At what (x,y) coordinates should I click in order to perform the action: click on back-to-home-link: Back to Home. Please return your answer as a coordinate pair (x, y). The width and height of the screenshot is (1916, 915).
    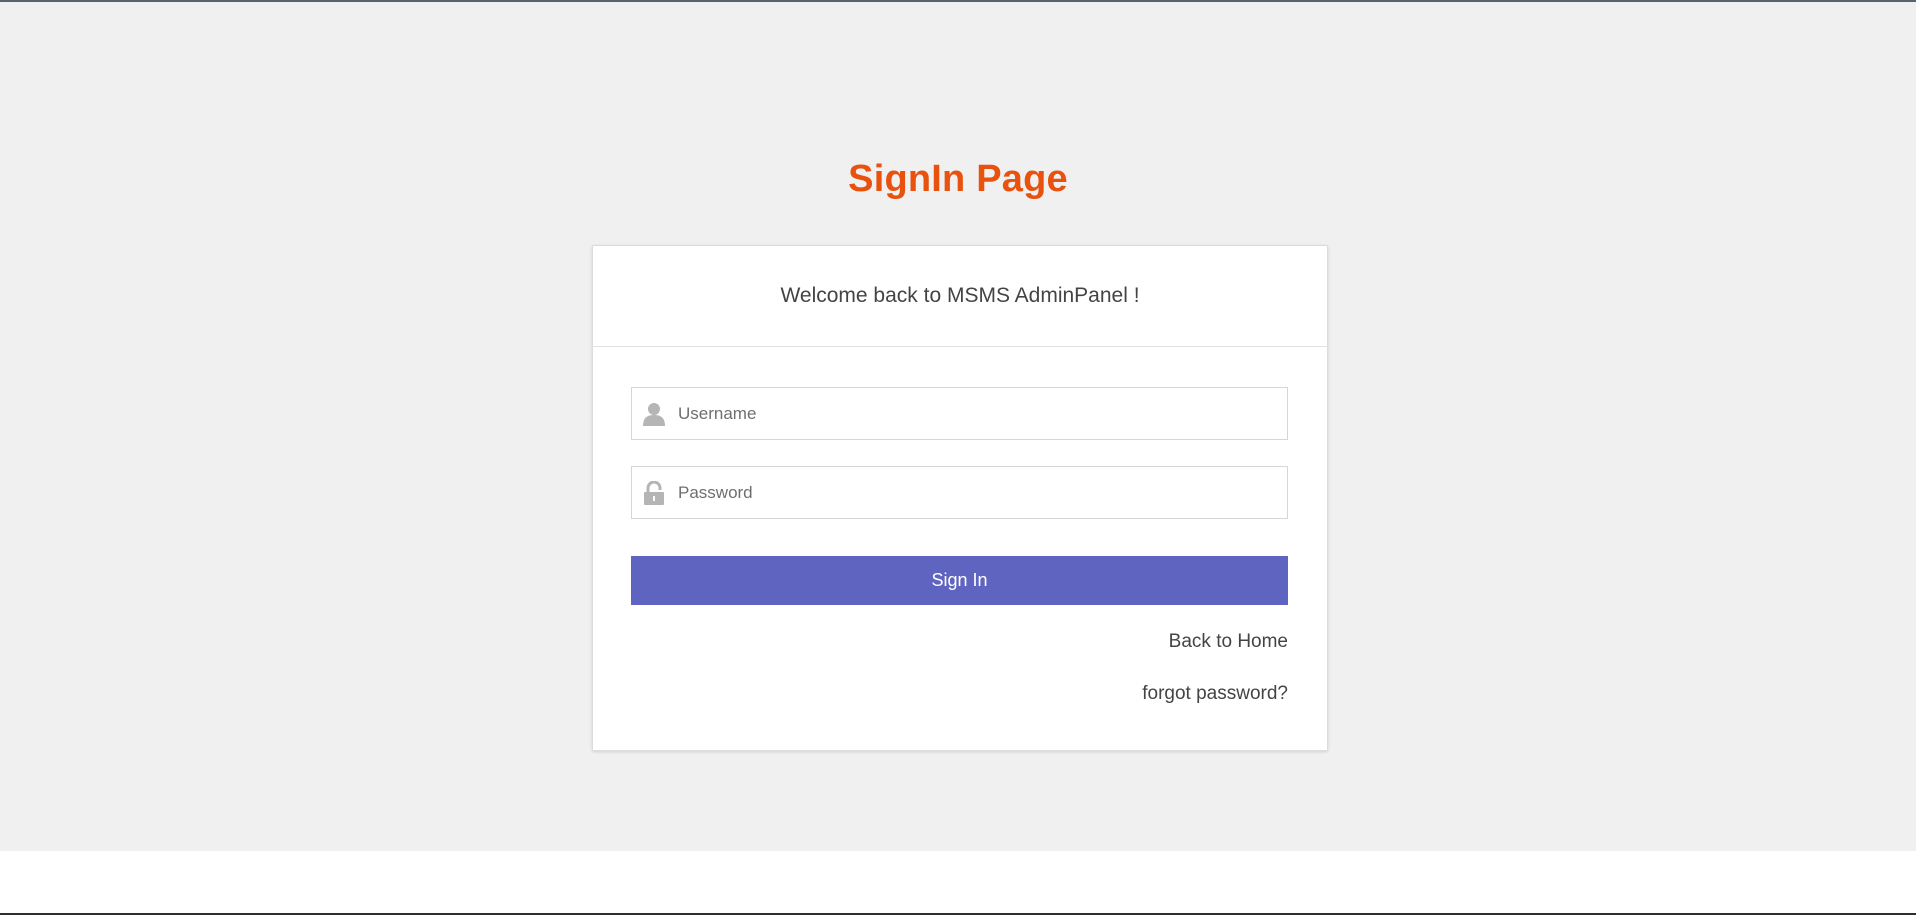
    Looking at the image, I should click on (1228, 642).